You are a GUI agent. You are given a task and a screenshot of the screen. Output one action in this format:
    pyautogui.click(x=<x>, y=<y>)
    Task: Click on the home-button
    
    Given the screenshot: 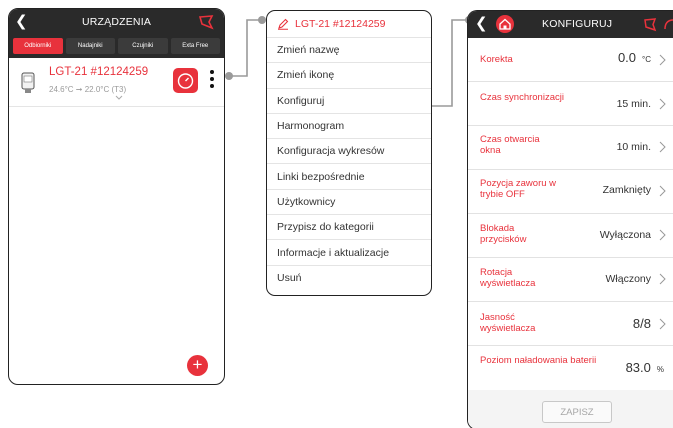 What is the action you would take?
    pyautogui.click(x=505, y=24)
    